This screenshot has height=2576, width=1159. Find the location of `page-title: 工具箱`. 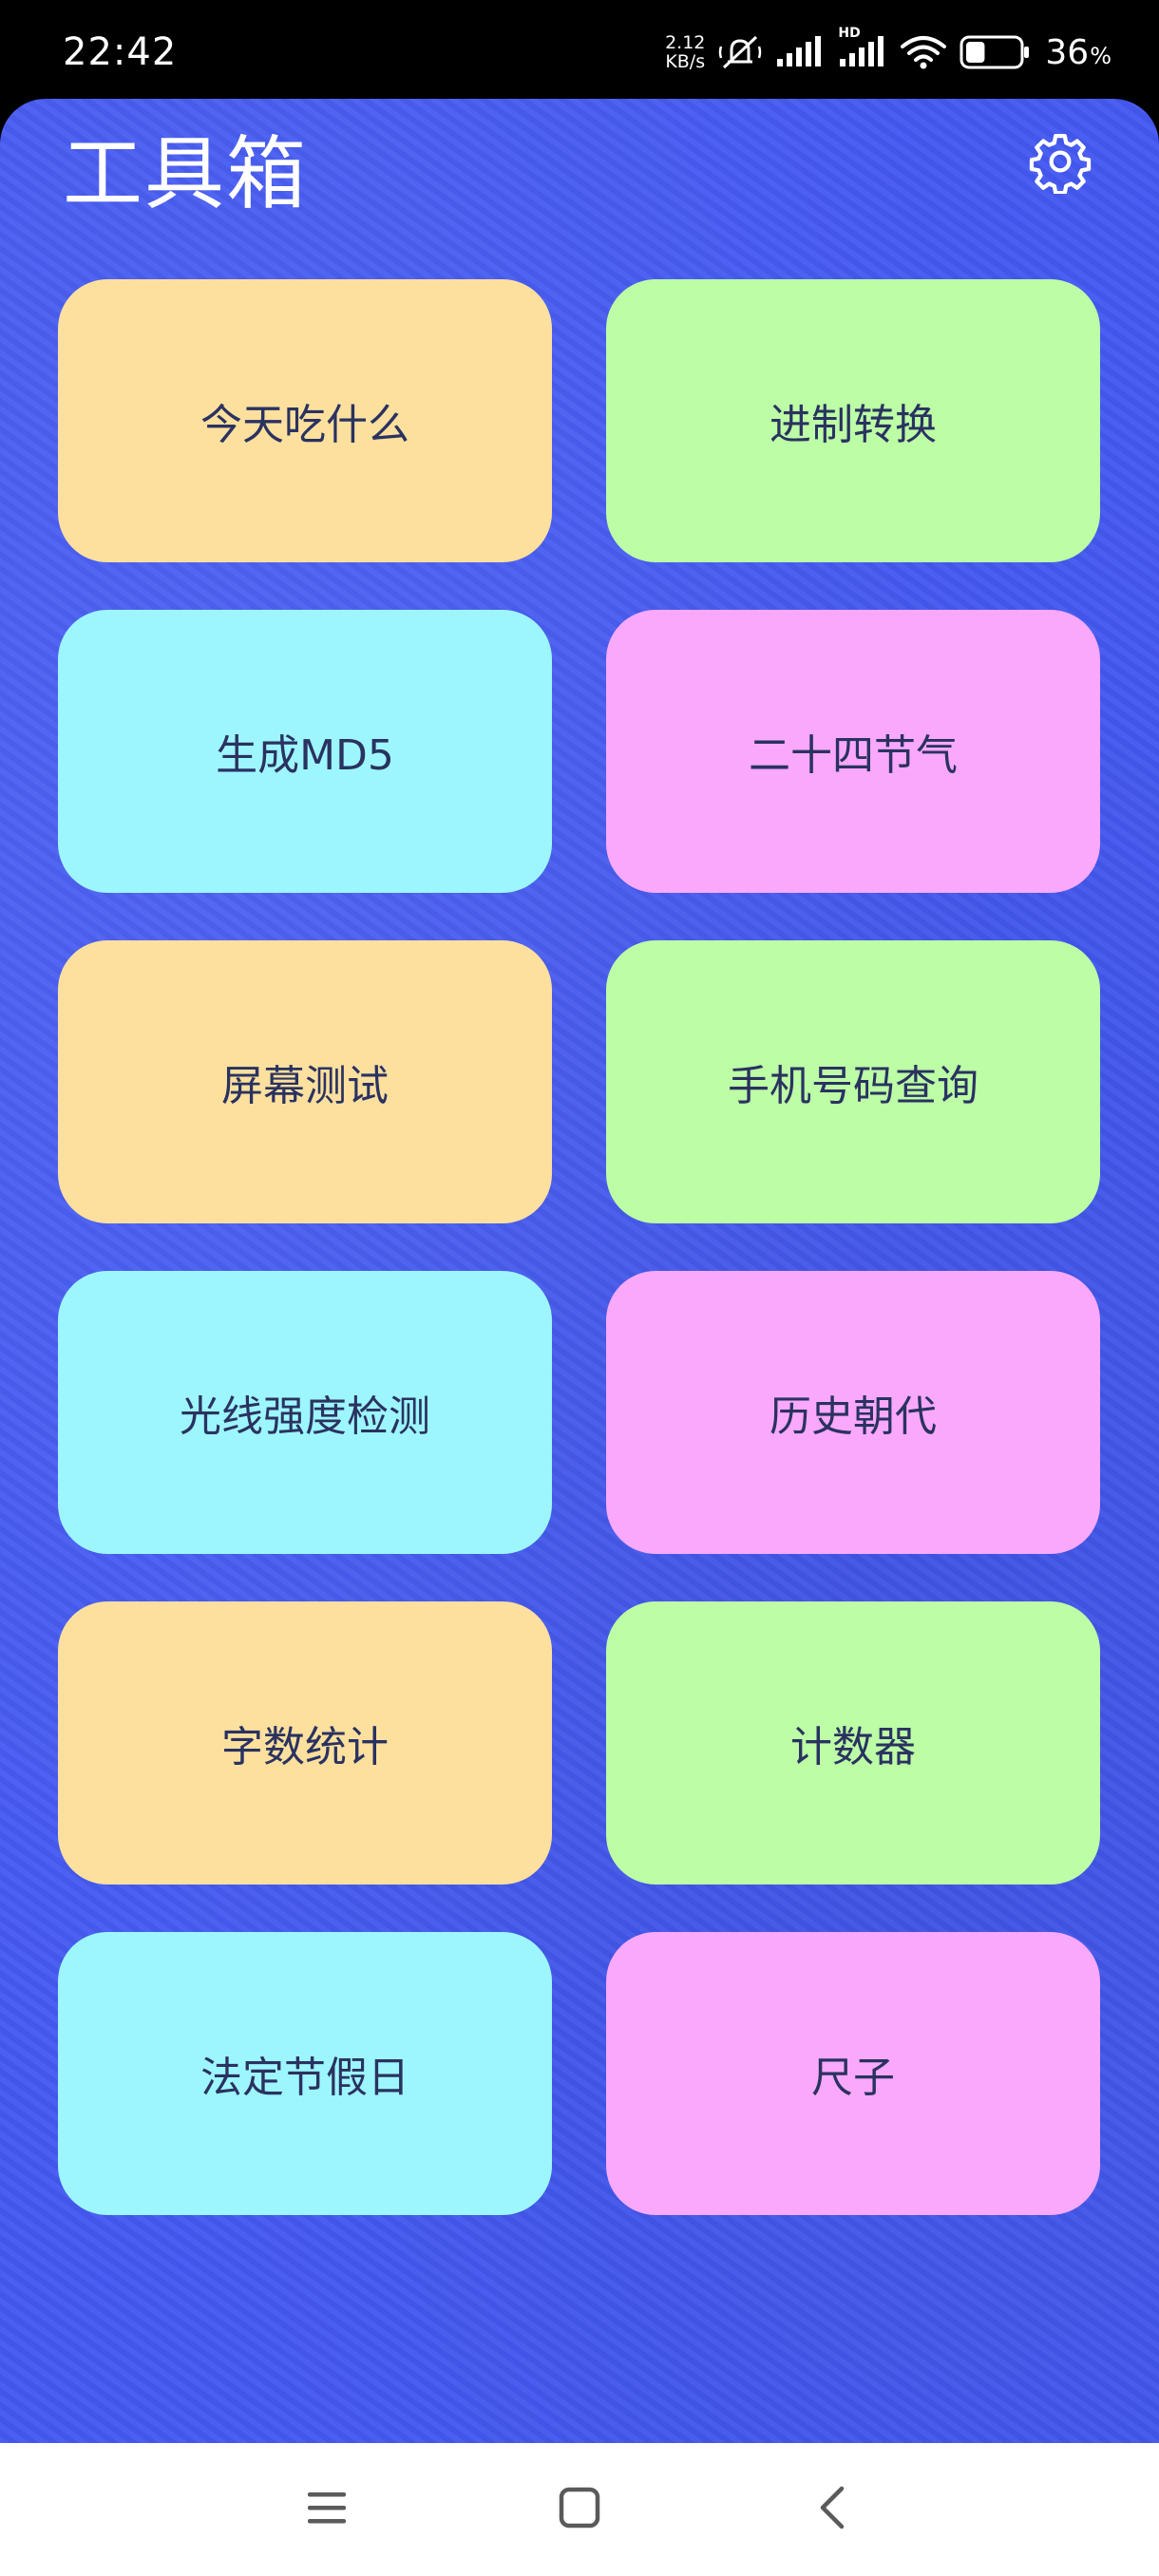

page-title: 工具箱 is located at coordinates (186, 173).